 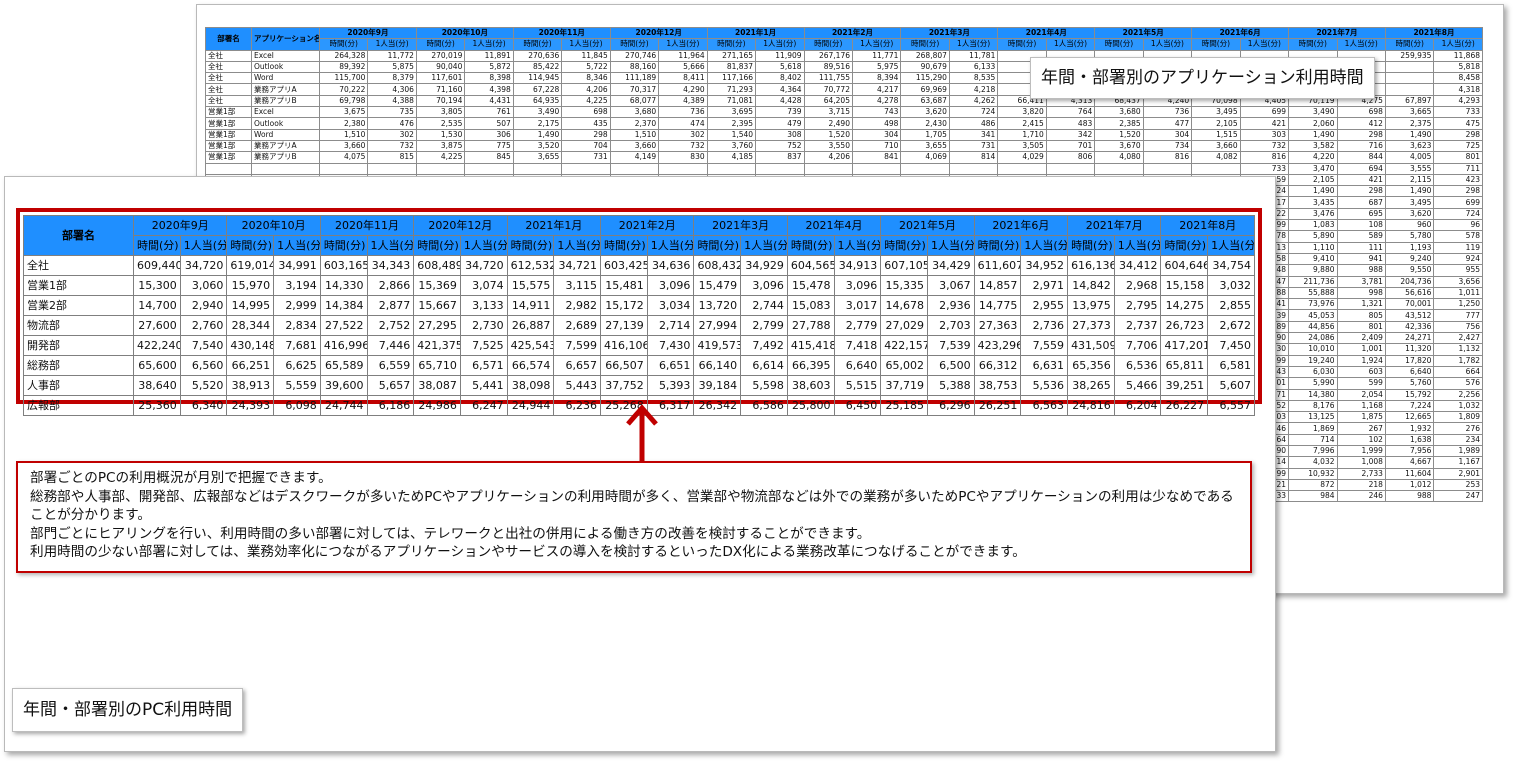 I want to click on value-cell: 1,515, so click(x=1216, y=134).